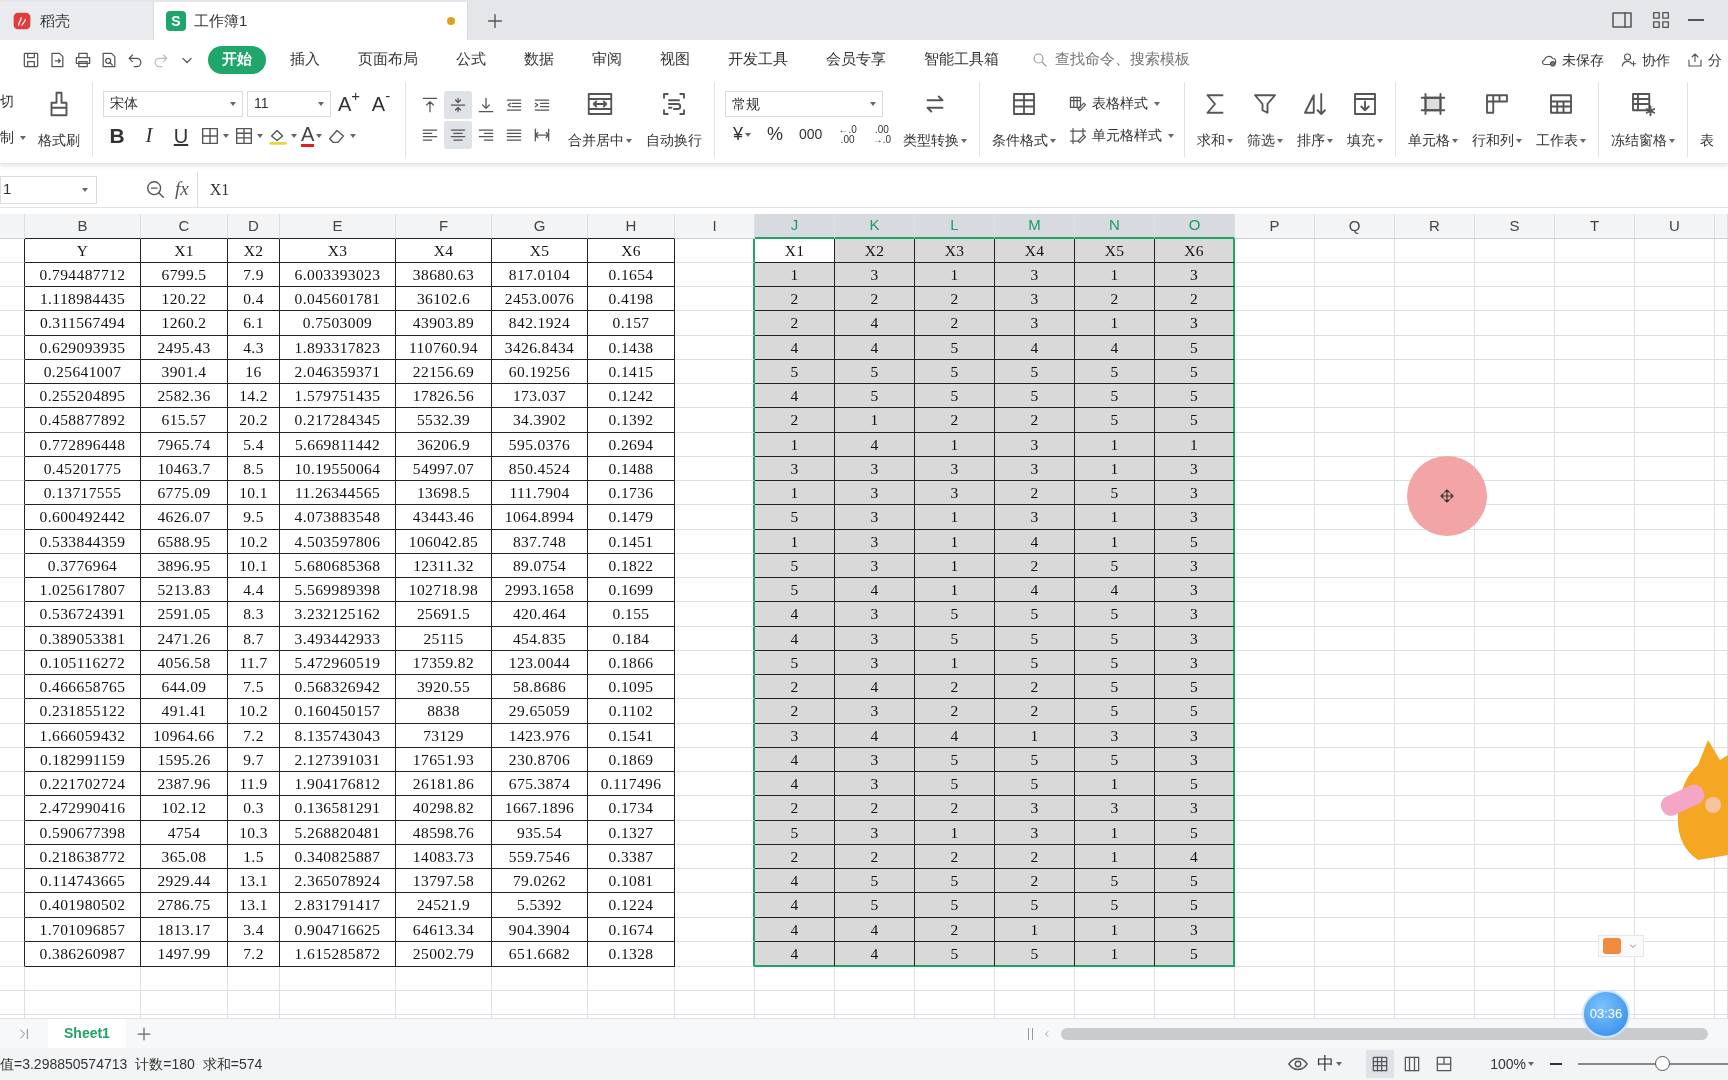 This screenshot has width=1728, height=1080. I want to click on font-size-select: 11, so click(289, 103).